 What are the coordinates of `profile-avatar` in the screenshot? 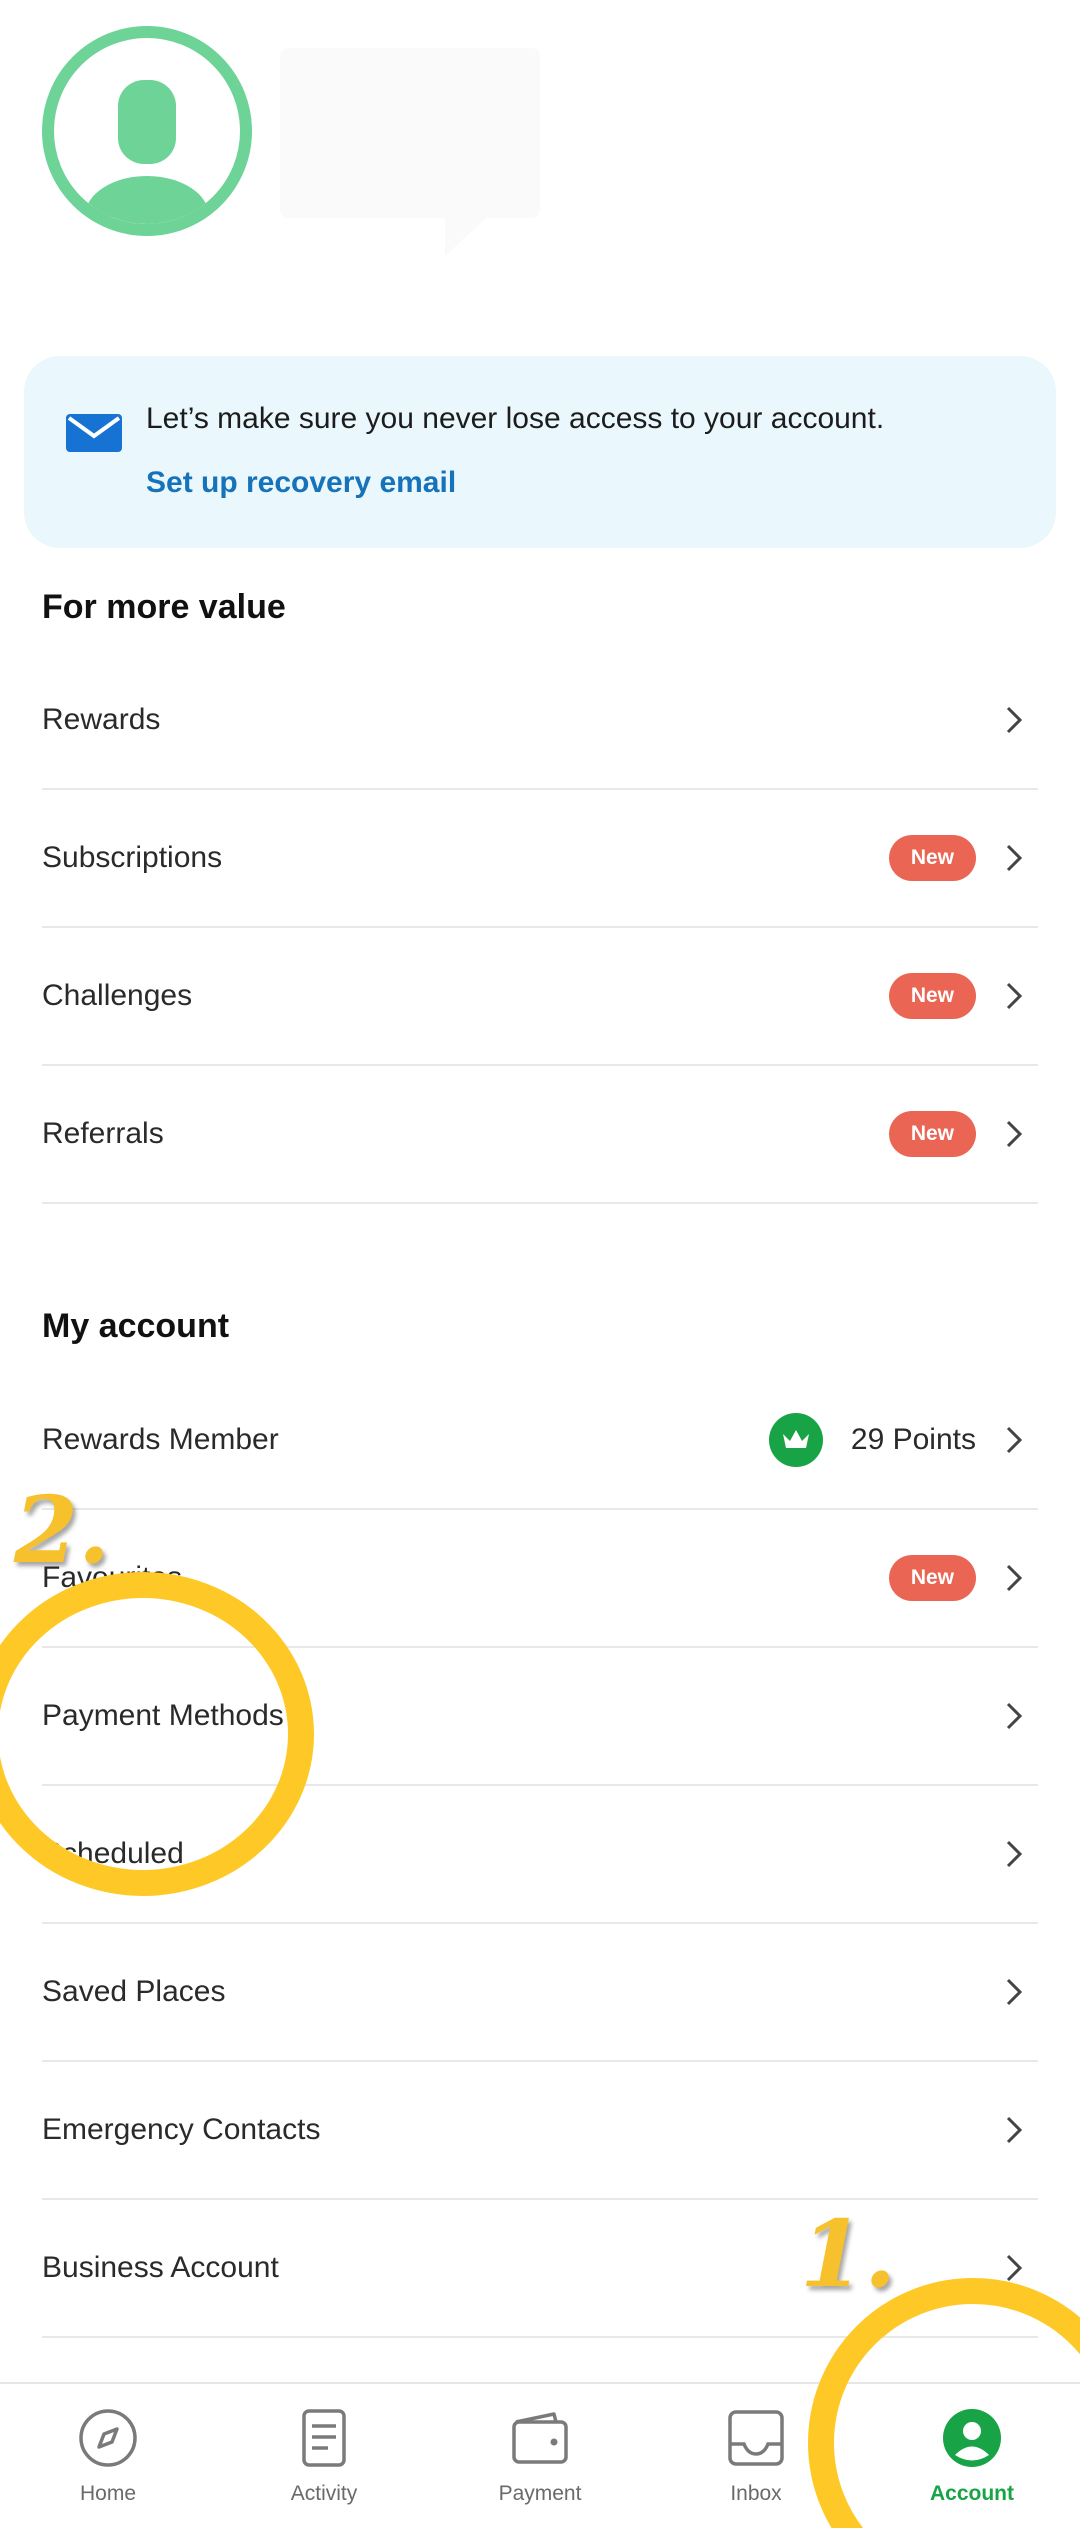 It's located at (147, 131).